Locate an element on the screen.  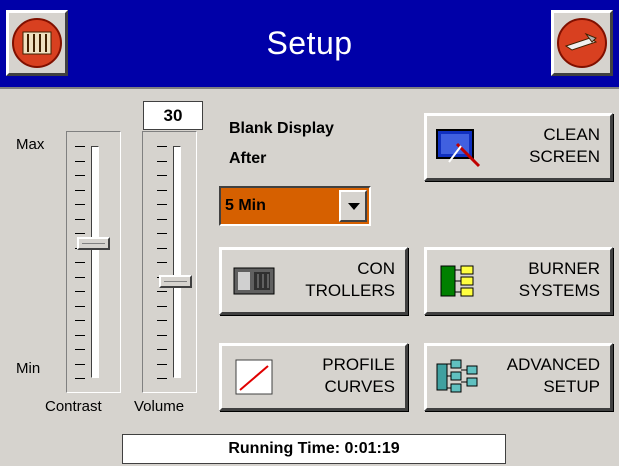
clean-screen-icon is located at coordinates (458, 148).